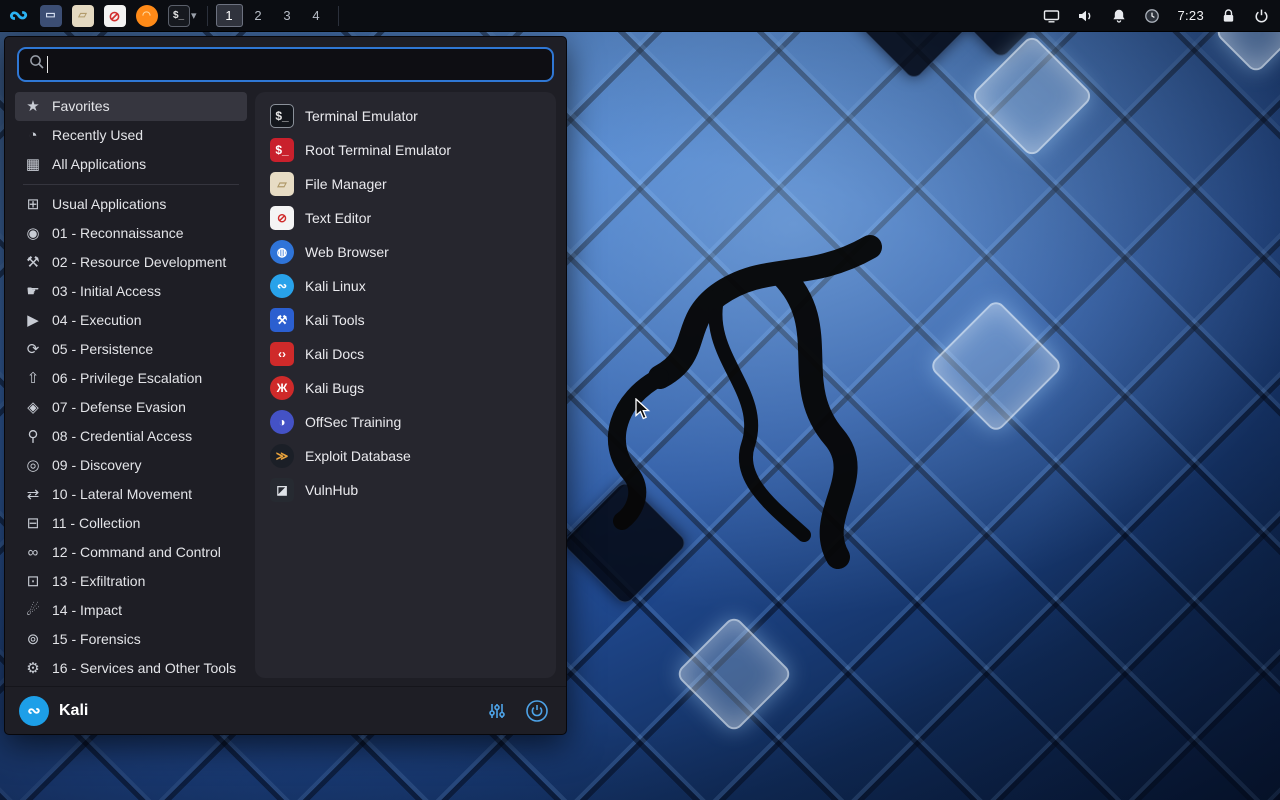 The height and width of the screenshot is (800, 1280). Describe the element at coordinates (1119, 16) in the screenshot. I see `notifications-icon` at that location.